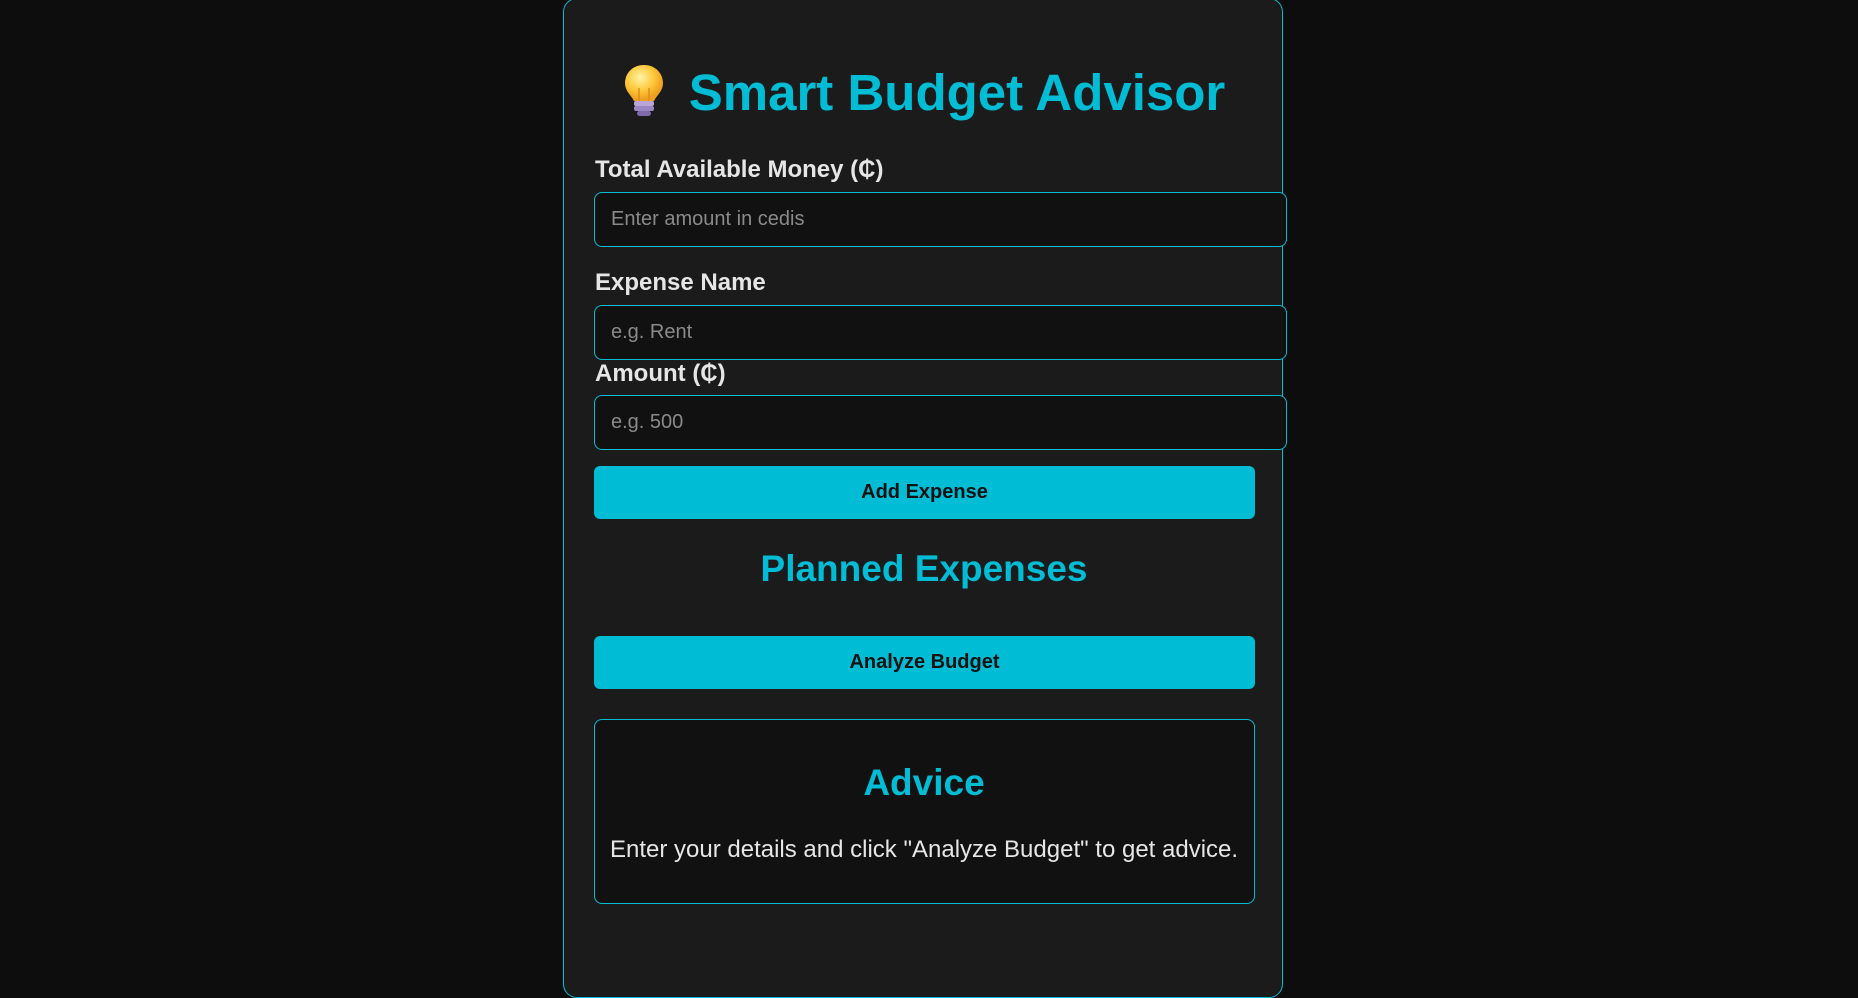 The width and height of the screenshot is (1858, 998). What do you see at coordinates (660, 373) in the screenshot?
I see `amount-label: Amount (₵)` at bounding box center [660, 373].